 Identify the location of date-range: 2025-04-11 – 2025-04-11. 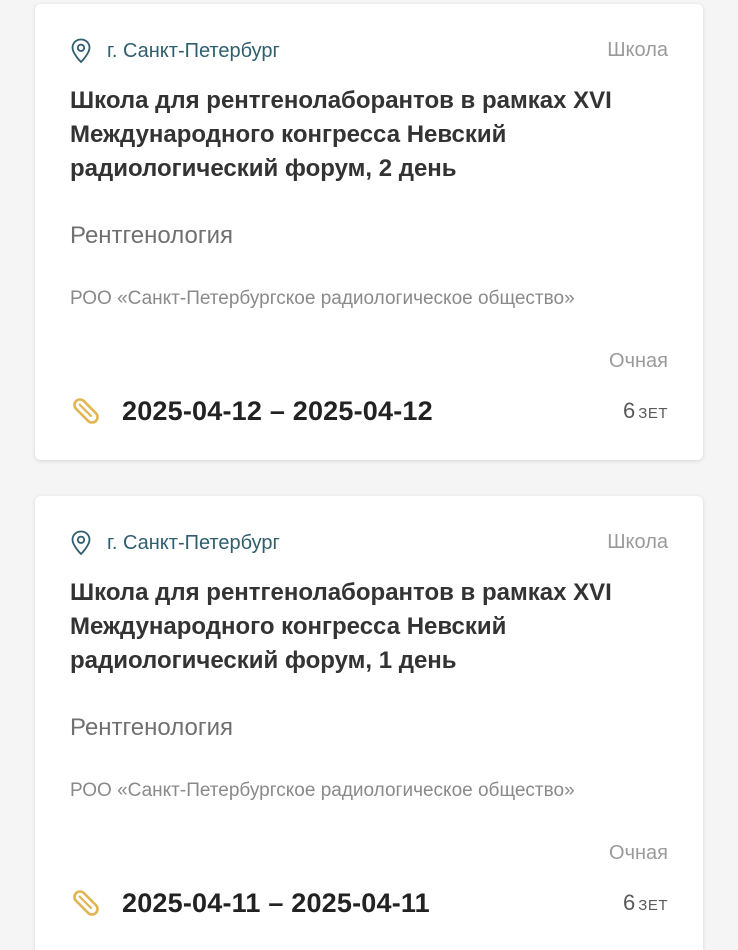
(276, 902).